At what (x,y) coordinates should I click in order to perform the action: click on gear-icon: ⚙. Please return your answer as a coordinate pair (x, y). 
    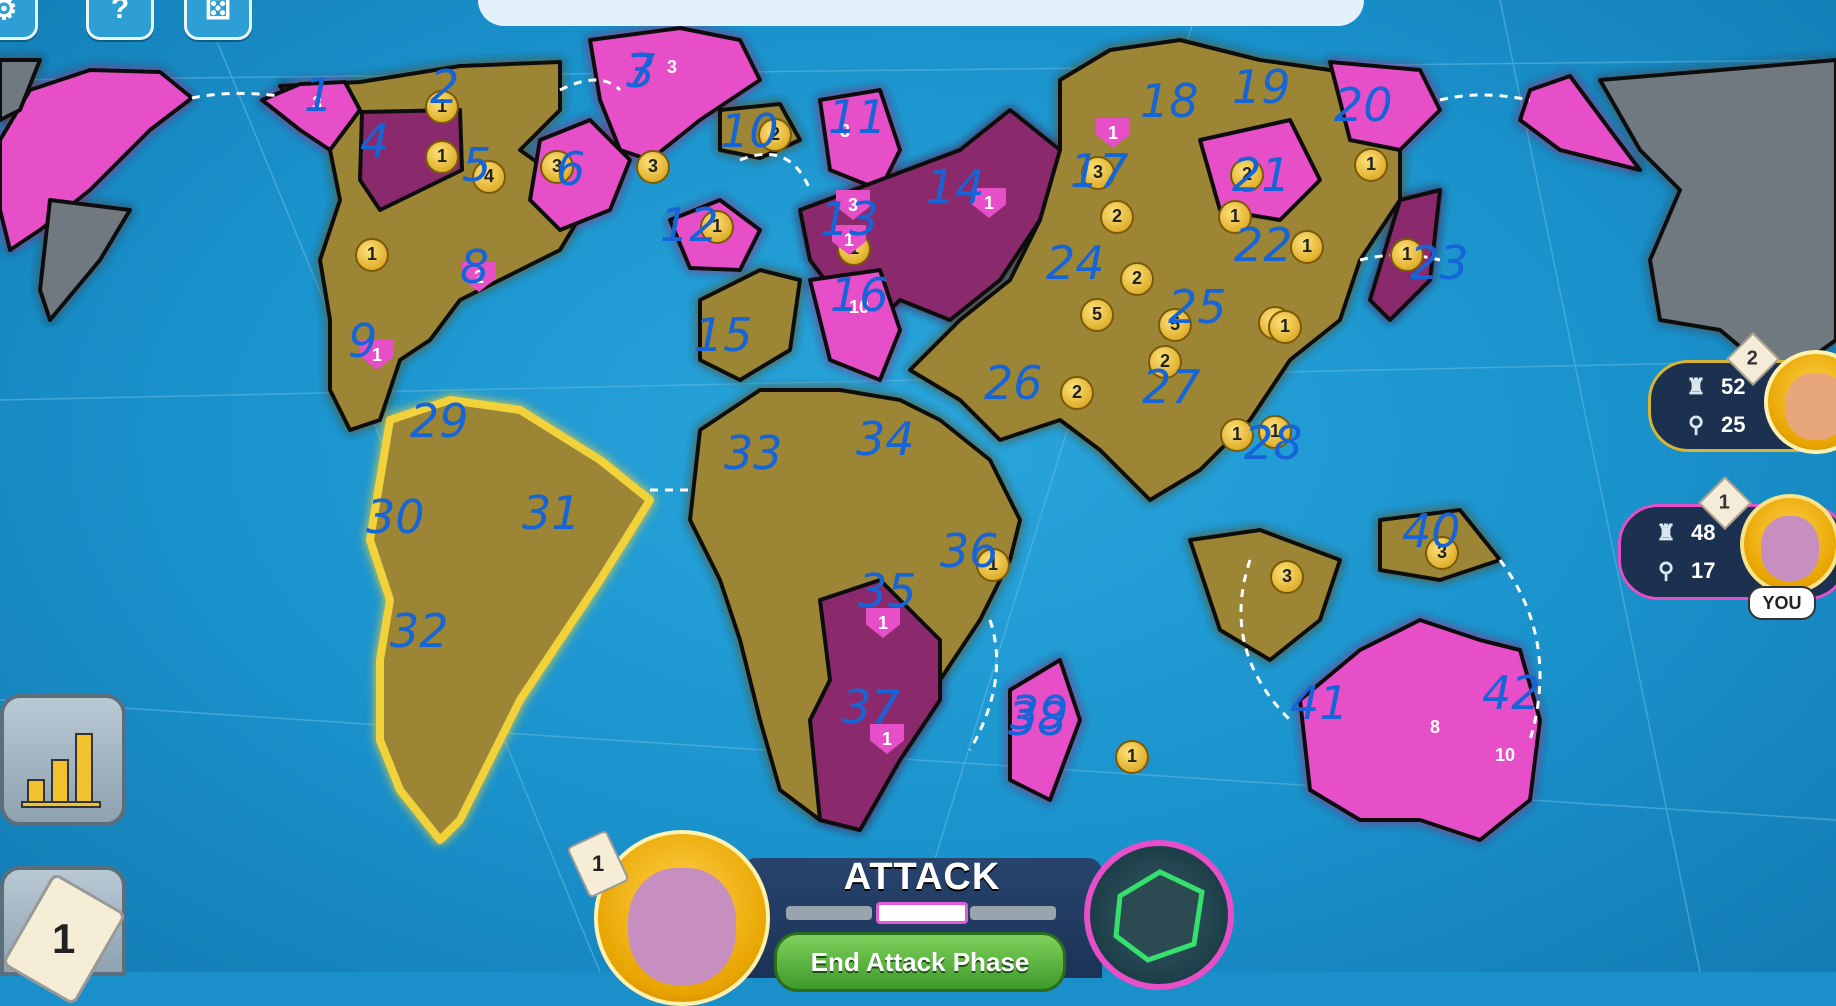
    Looking at the image, I should click on (9, 13).